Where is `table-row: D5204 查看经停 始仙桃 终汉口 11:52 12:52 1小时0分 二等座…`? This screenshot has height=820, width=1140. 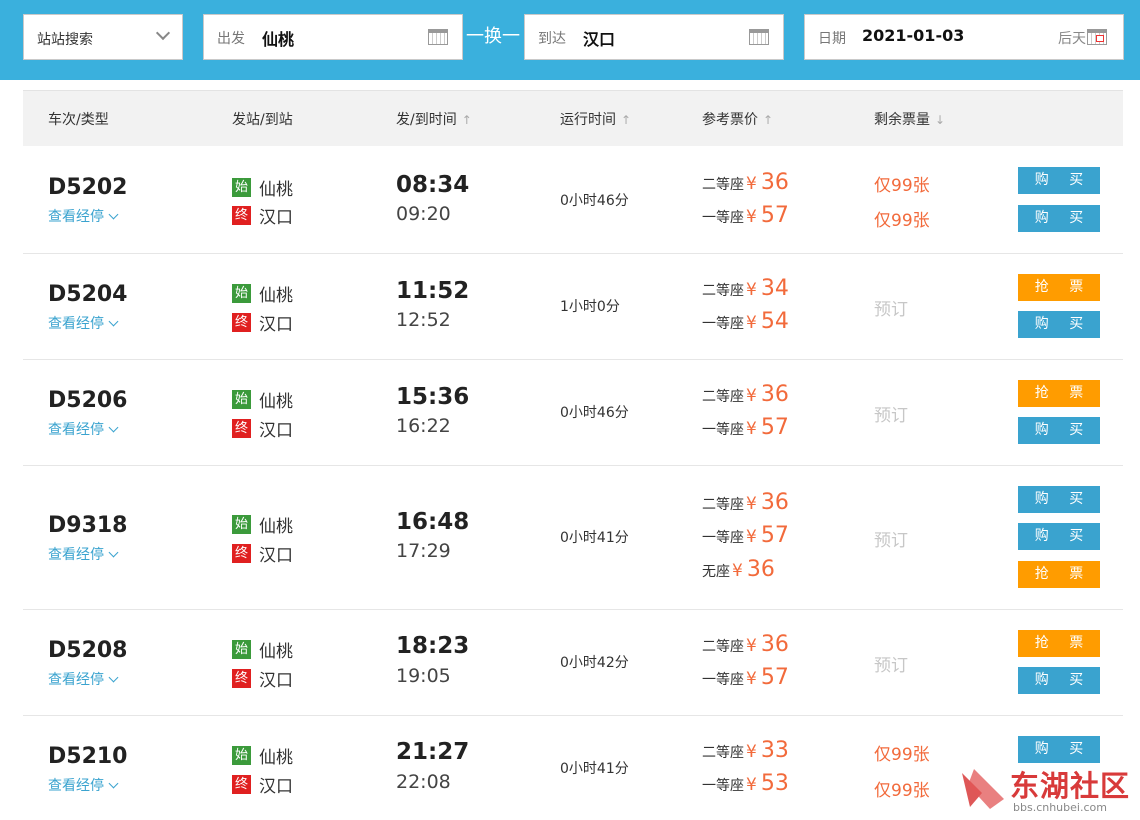
table-row: D5204 查看经停 始仙桃 终汉口 11:52 12:52 1小时0分 二等座… is located at coordinates (573, 307).